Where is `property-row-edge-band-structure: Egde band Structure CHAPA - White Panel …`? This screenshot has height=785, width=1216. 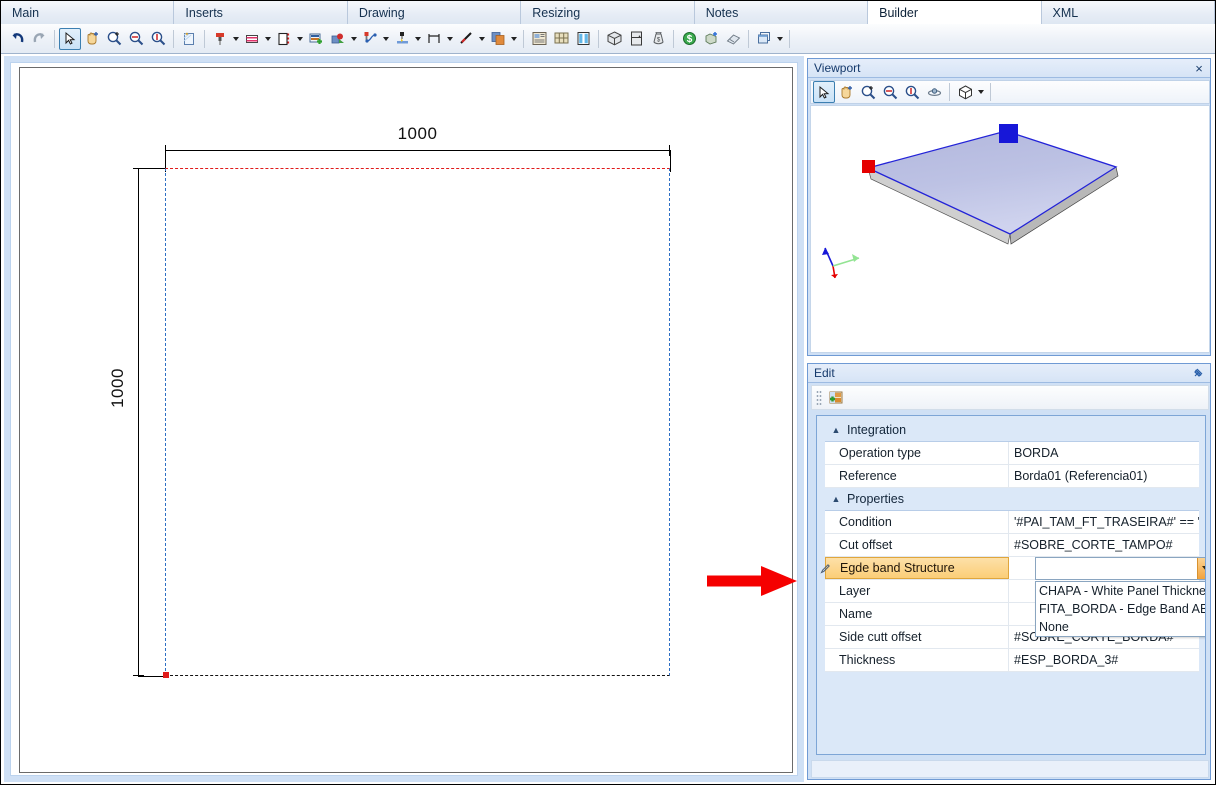
property-row-edge-band-structure: Egde band Structure CHAPA - White Panel … is located at coordinates (1012, 597).